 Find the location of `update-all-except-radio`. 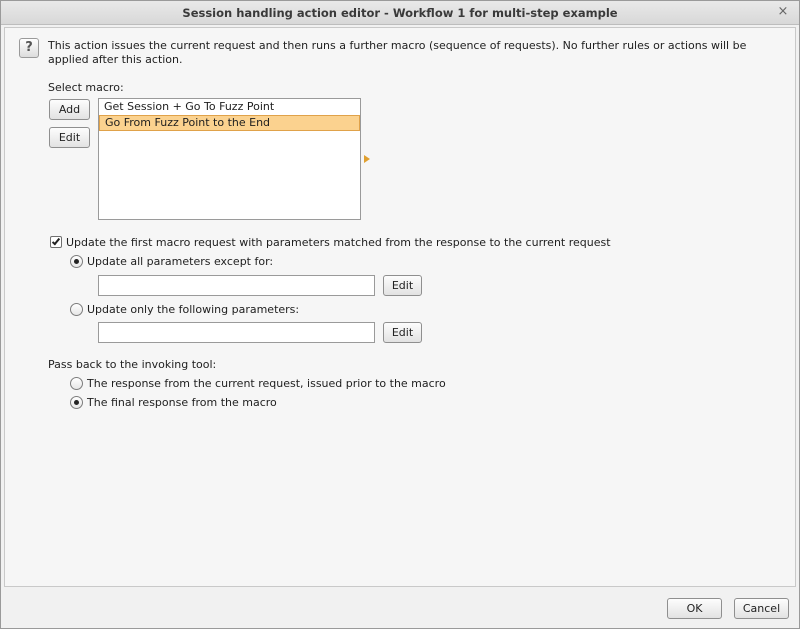

update-all-except-radio is located at coordinates (76, 261).